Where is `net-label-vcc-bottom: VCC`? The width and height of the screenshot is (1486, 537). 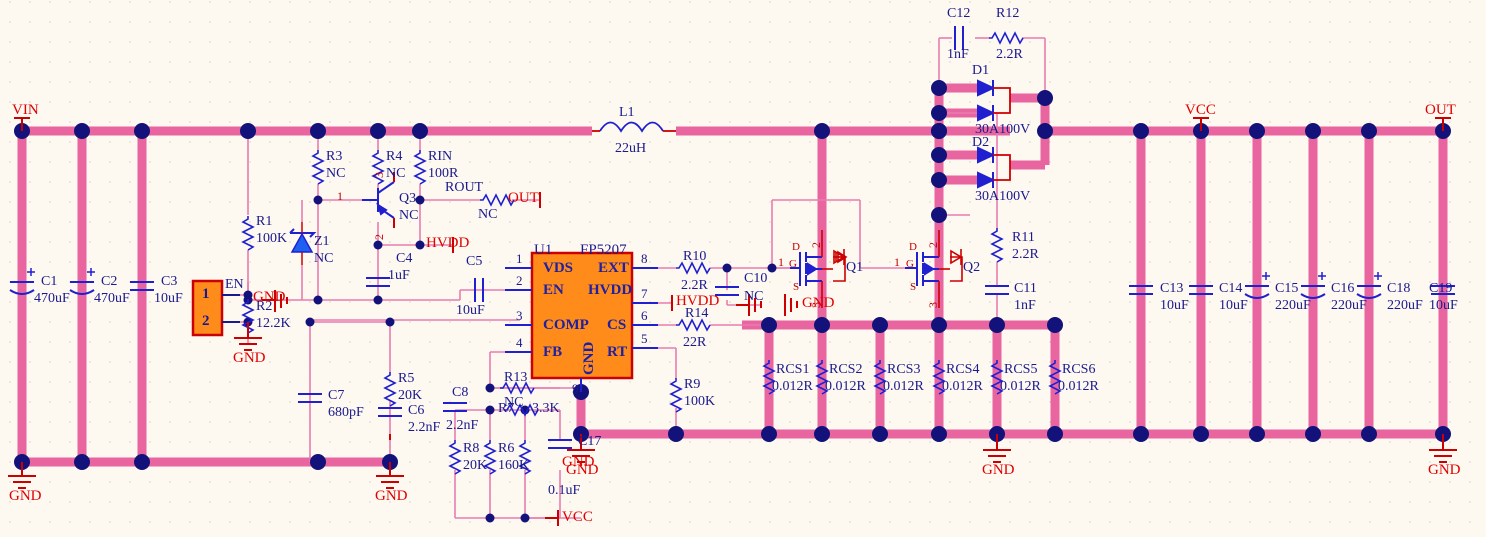
net-label-vcc-bottom: VCC is located at coordinates (577, 517).